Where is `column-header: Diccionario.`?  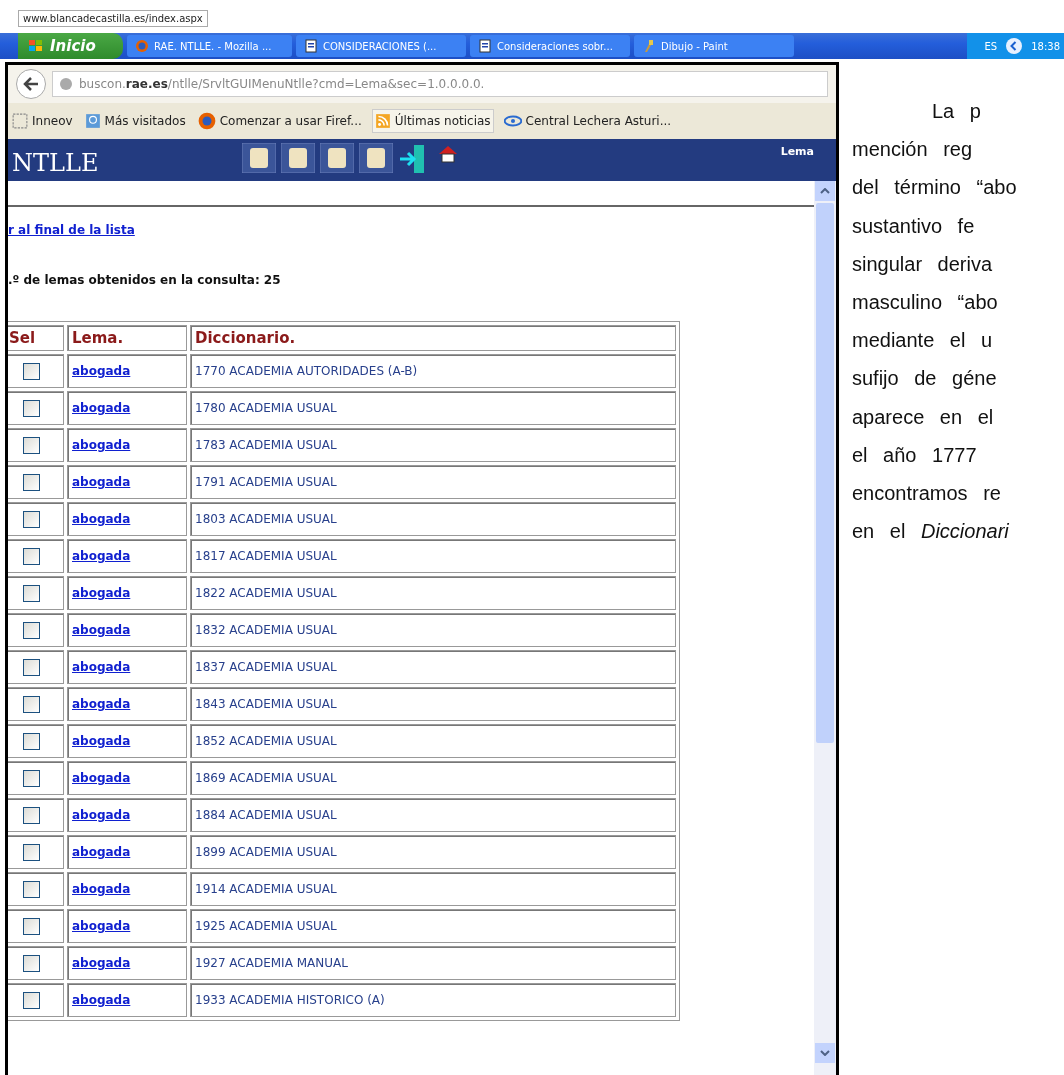
column-header: Diccionario. is located at coordinates (433, 338).